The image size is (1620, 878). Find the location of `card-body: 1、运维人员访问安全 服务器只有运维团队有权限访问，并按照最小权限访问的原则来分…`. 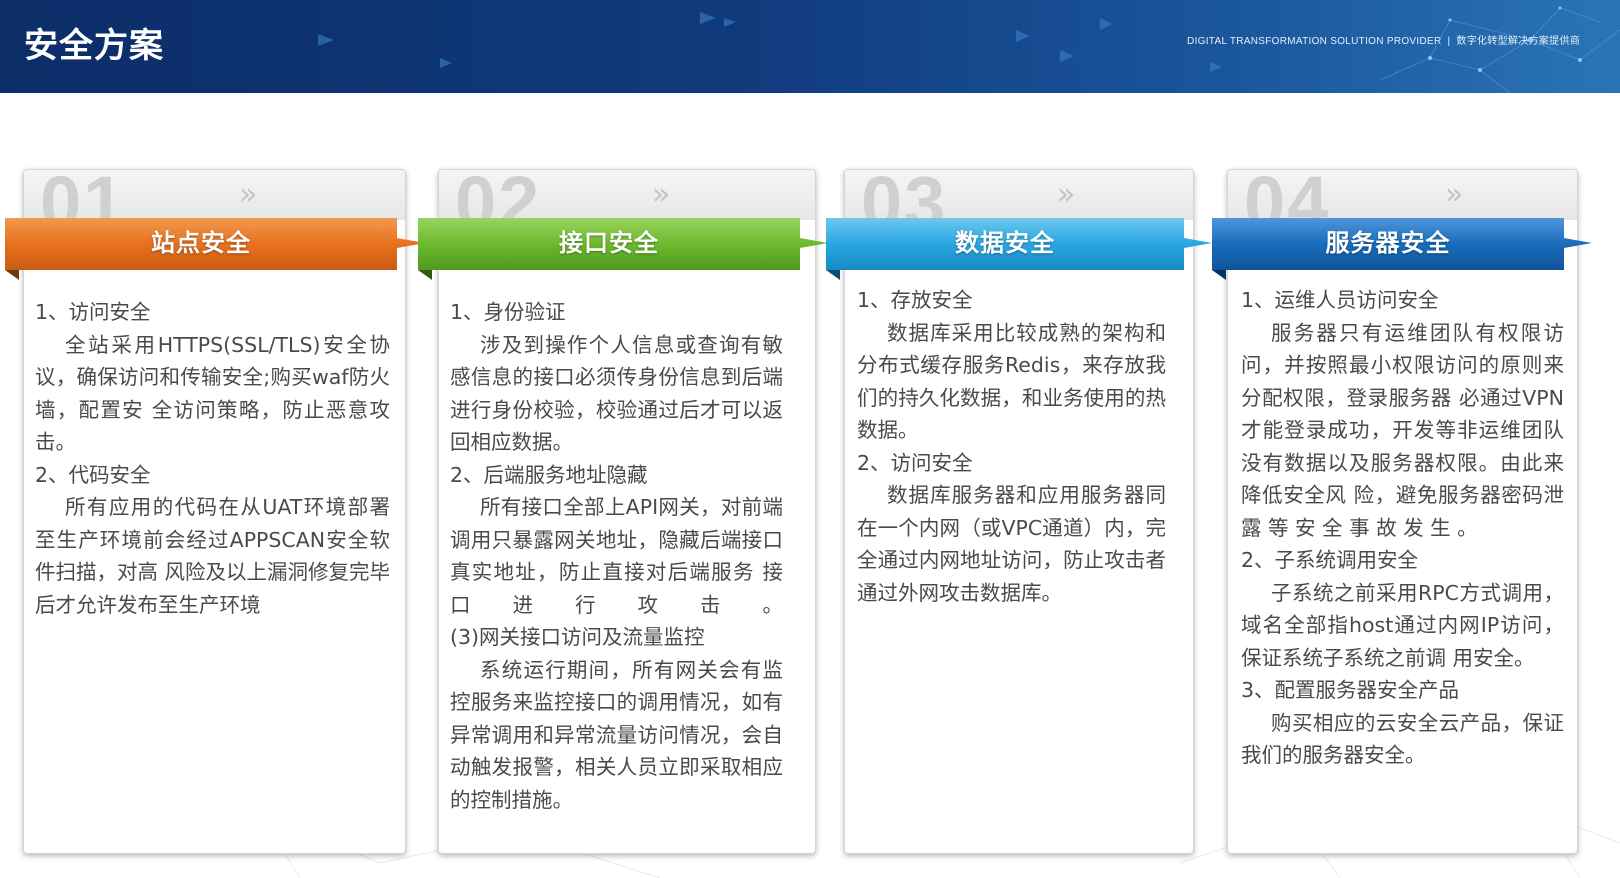

card-body: 1、运维人员访问安全 服务器只有运维团队有权限访问，并按照最小权限访问的原则来分… is located at coordinates (1402, 528).